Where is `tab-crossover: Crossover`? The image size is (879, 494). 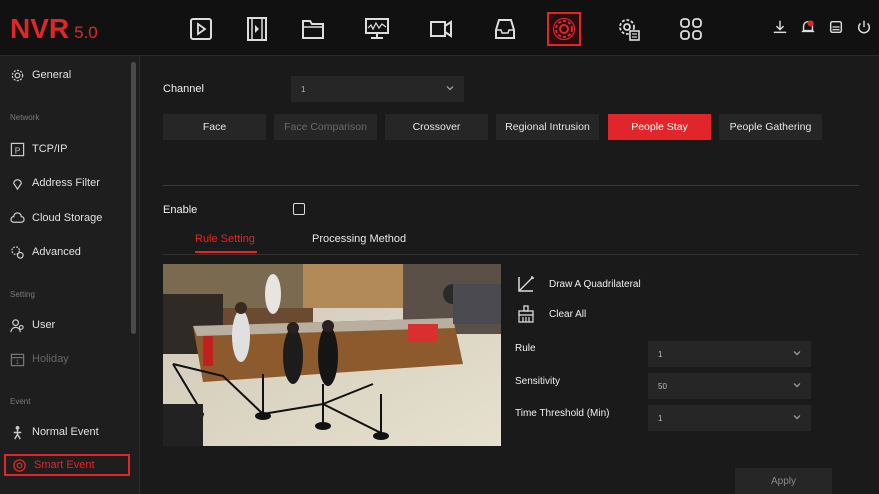
tab-crossover: Crossover is located at coordinates (436, 127).